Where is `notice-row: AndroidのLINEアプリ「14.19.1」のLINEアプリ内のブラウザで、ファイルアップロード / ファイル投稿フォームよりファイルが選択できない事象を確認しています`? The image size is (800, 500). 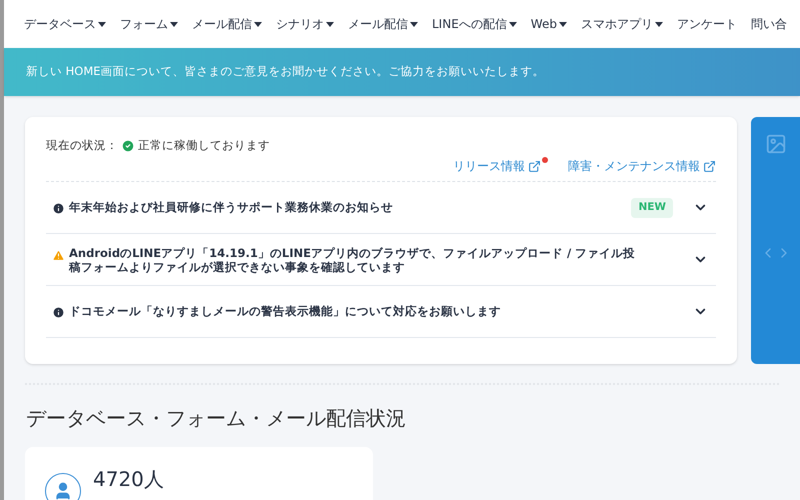
notice-row: AndroidのLINEアプリ「14.19.1」のLINEアプリ内のブラウザで、ファイルアップロード / ファイル投稿フォームよりファイルが選択できない事象を確認しています is located at coordinates (381, 260).